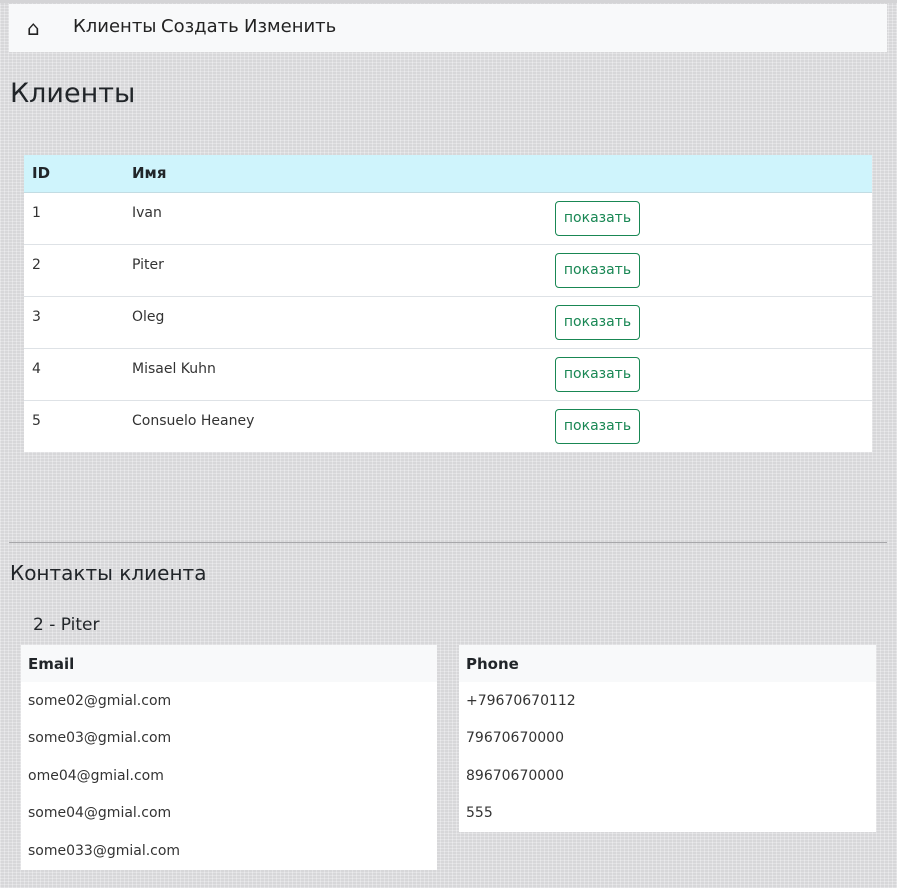  I want to click on phone-value: 555, so click(479, 813).